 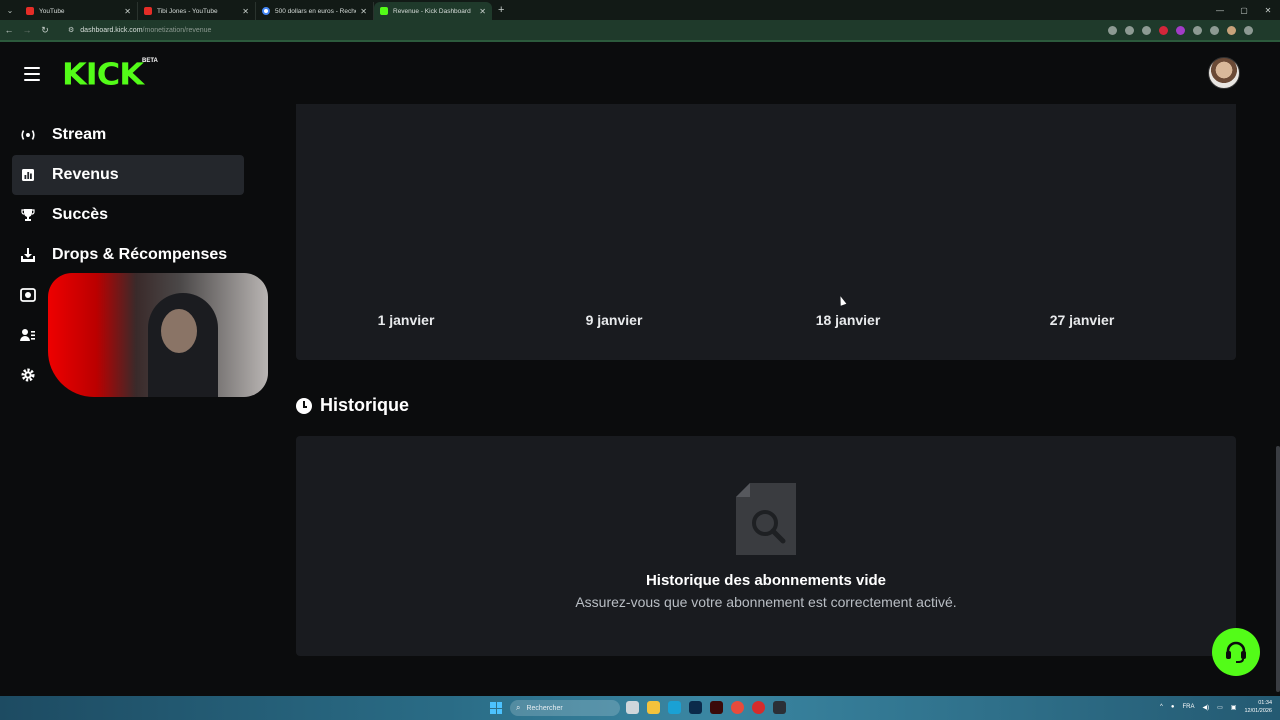 I want to click on sidebar-item-label: Succès, so click(x=80, y=214).